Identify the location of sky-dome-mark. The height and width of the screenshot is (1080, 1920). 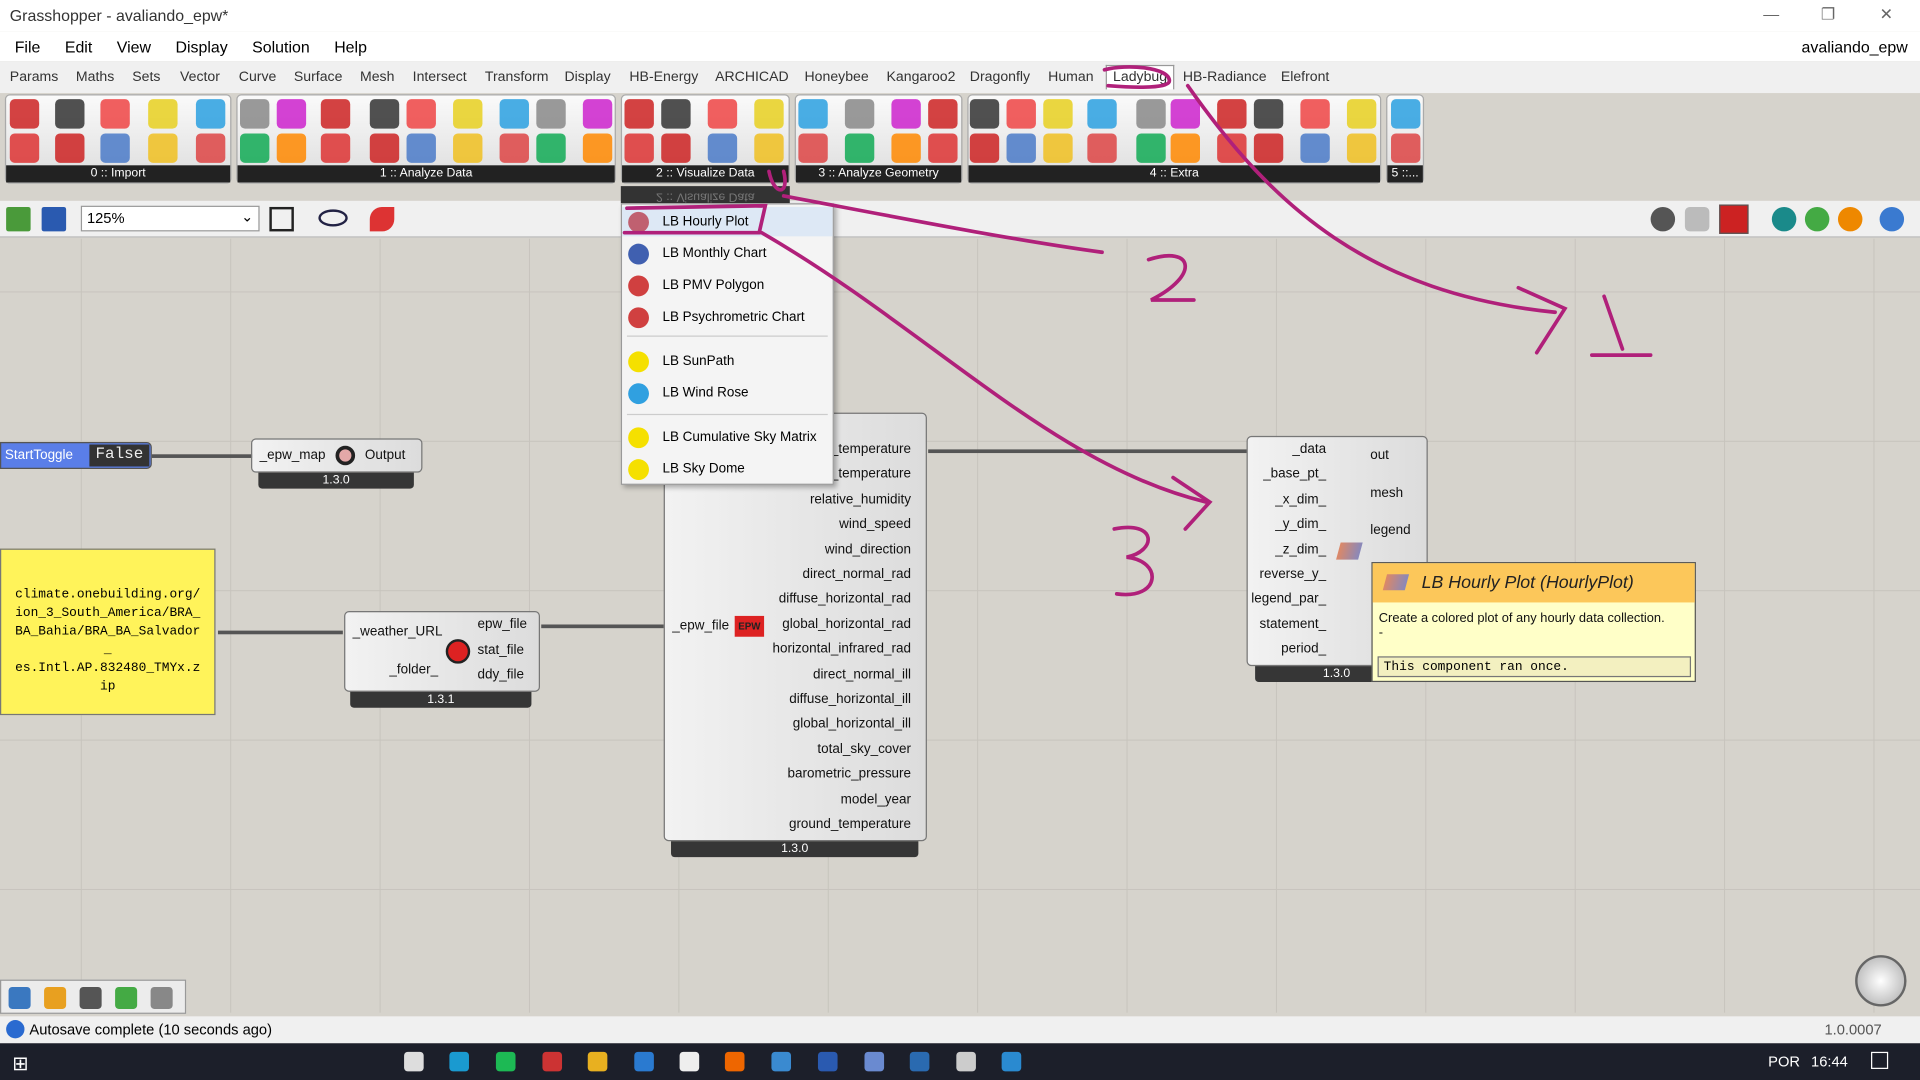
(777, 180).